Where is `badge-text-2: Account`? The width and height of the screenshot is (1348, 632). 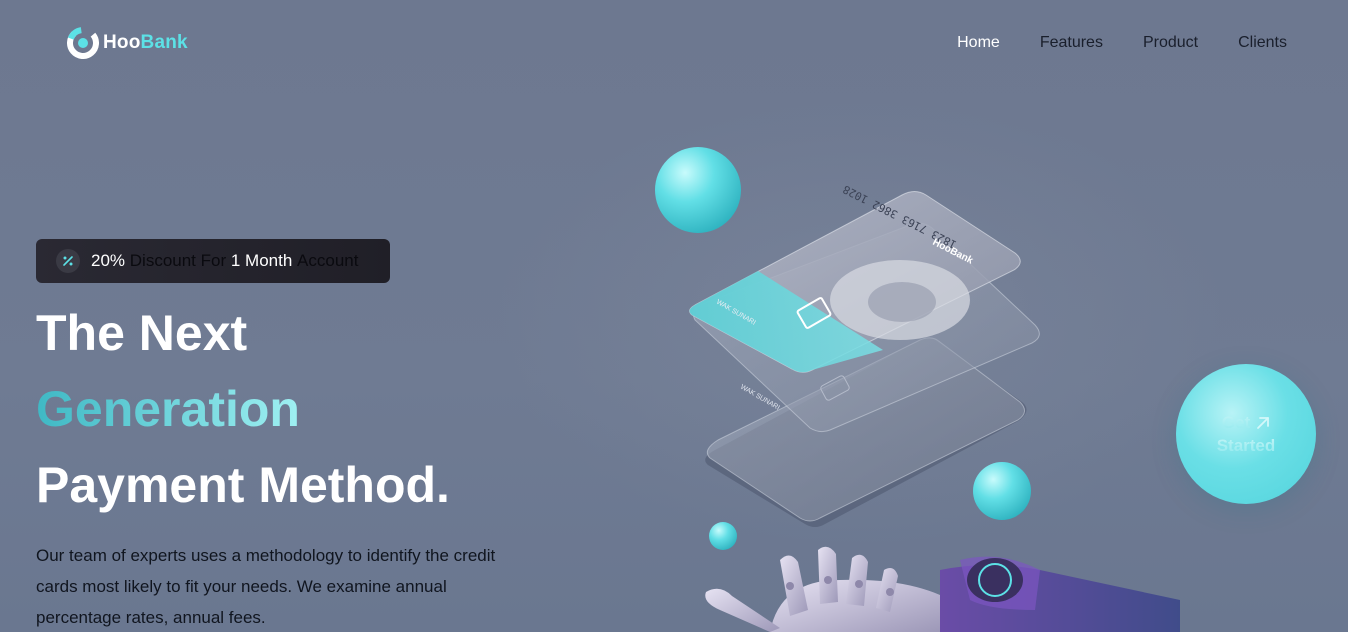 badge-text-2: Account is located at coordinates (328, 260).